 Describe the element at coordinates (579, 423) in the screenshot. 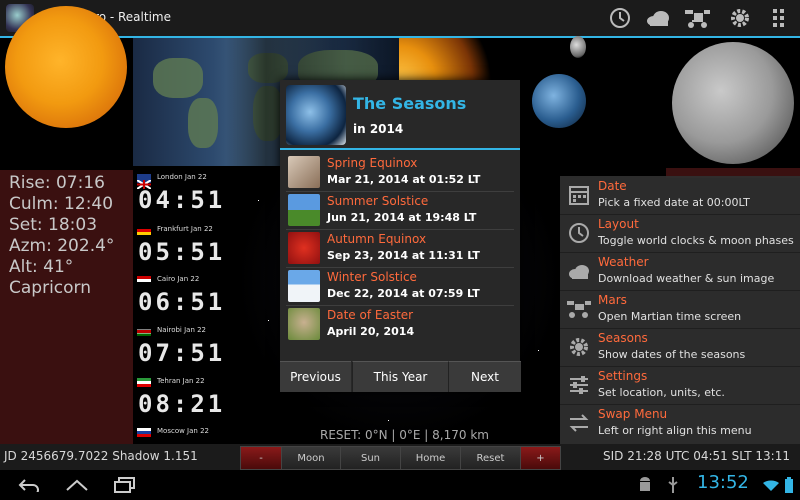

I see `swap-icon` at that location.